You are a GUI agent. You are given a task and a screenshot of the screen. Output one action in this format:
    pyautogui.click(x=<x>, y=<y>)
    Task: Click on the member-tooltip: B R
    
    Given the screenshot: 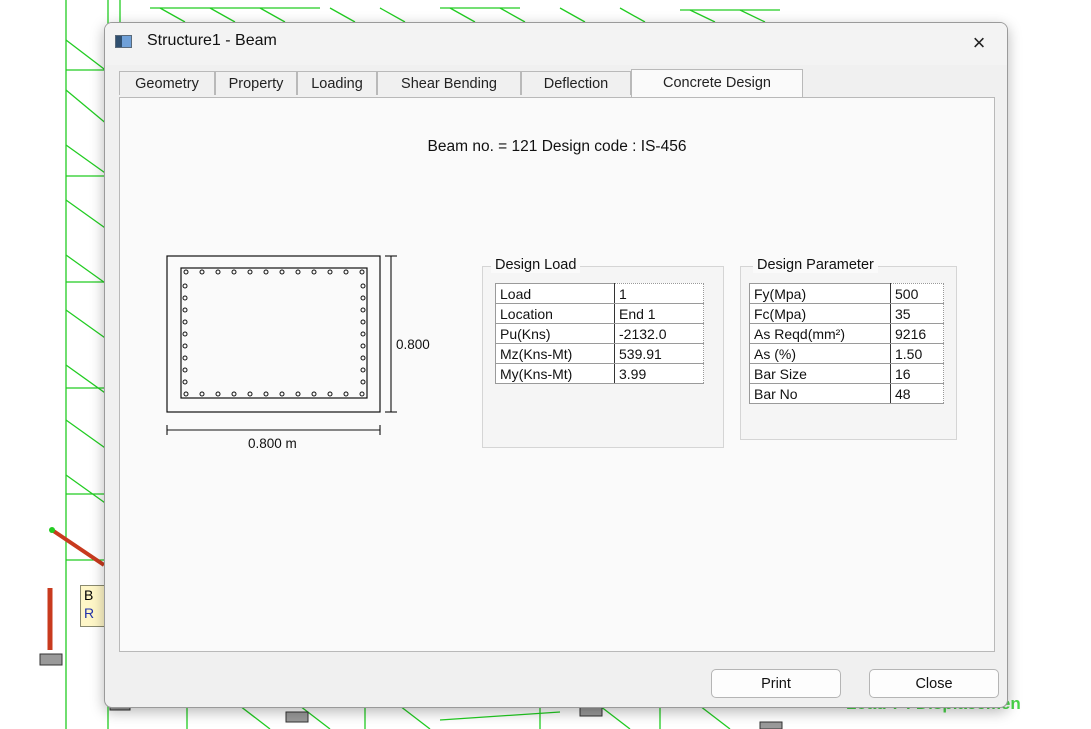 What is the action you would take?
    pyautogui.click(x=93, y=606)
    